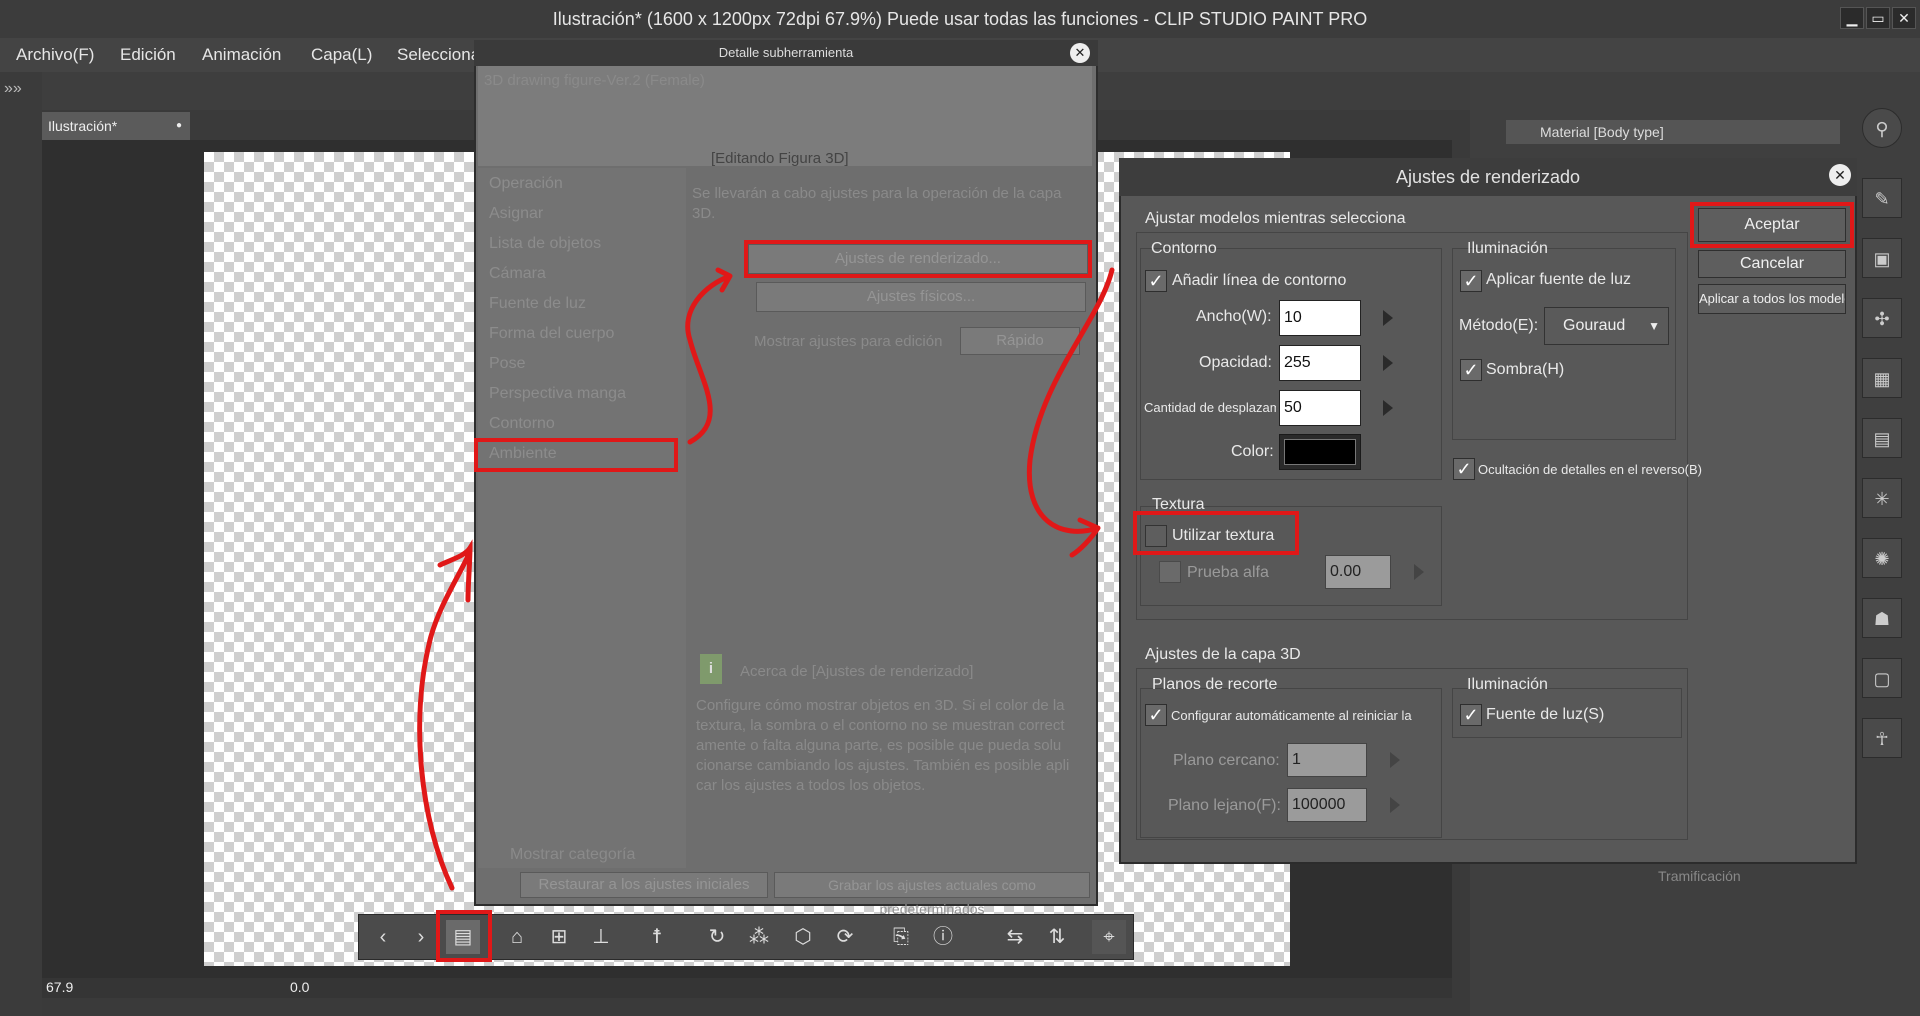 Image resolution: width=1920 pixels, height=1016 pixels. Describe the element at coordinates (709, 356) in the screenshot. I see `arrow-ambiente-to-render` at that location.